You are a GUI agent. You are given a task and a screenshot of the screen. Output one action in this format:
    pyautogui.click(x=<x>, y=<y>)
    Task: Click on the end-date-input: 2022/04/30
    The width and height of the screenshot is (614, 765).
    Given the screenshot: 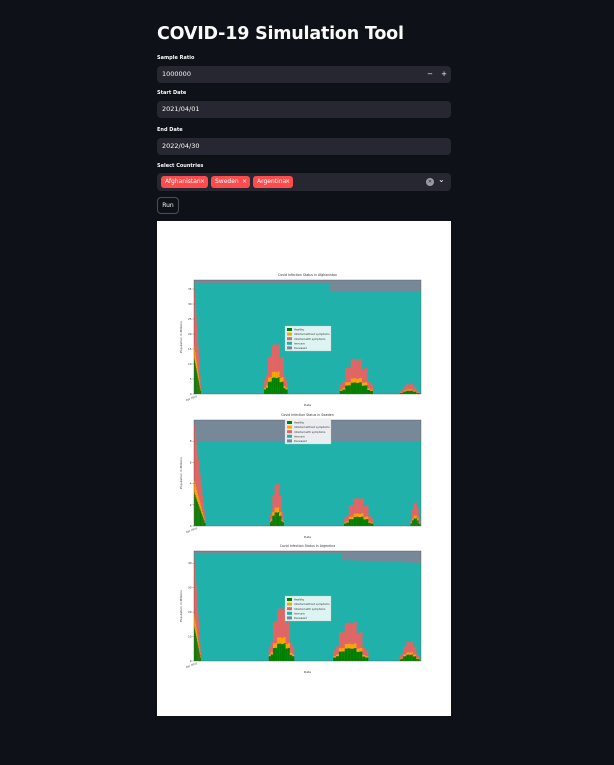 What is the action you would take?
    pyautogui.click(x=304, y=146)
    